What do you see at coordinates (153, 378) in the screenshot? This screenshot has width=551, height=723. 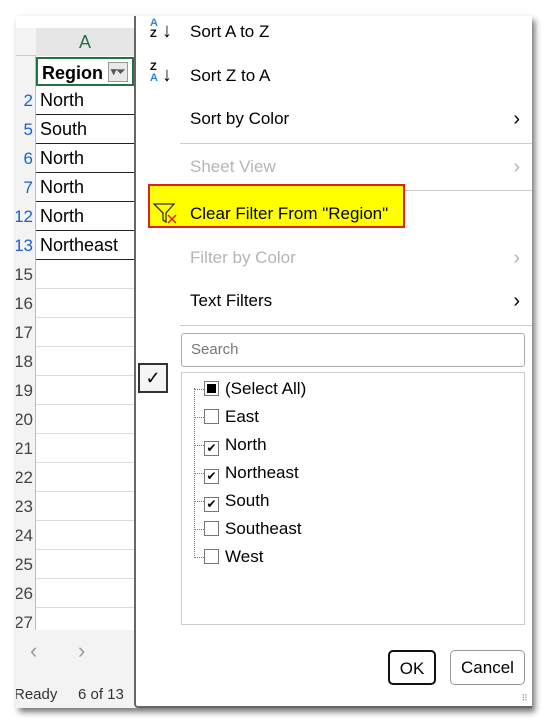 I see `checkmark-icon: ✓` at bounding box center [153, 378].